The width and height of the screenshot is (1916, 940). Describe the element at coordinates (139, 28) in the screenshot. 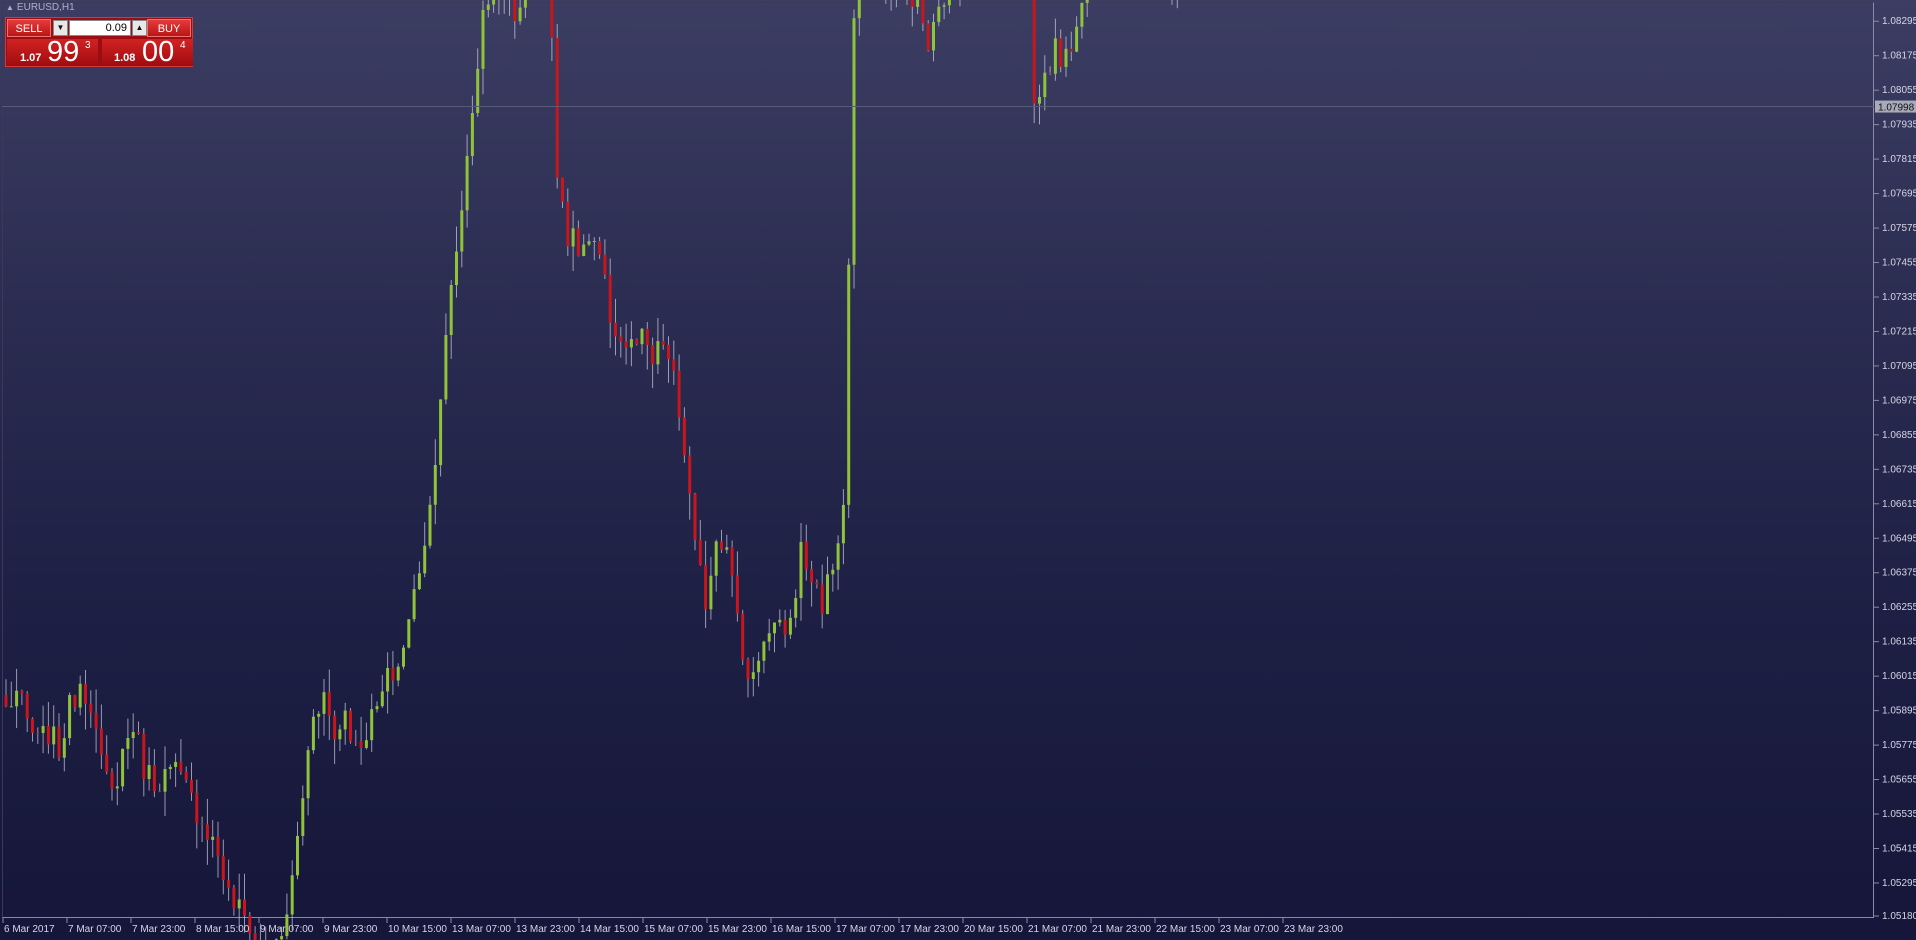

I see `lot-increase-icon: ▲` at that location.